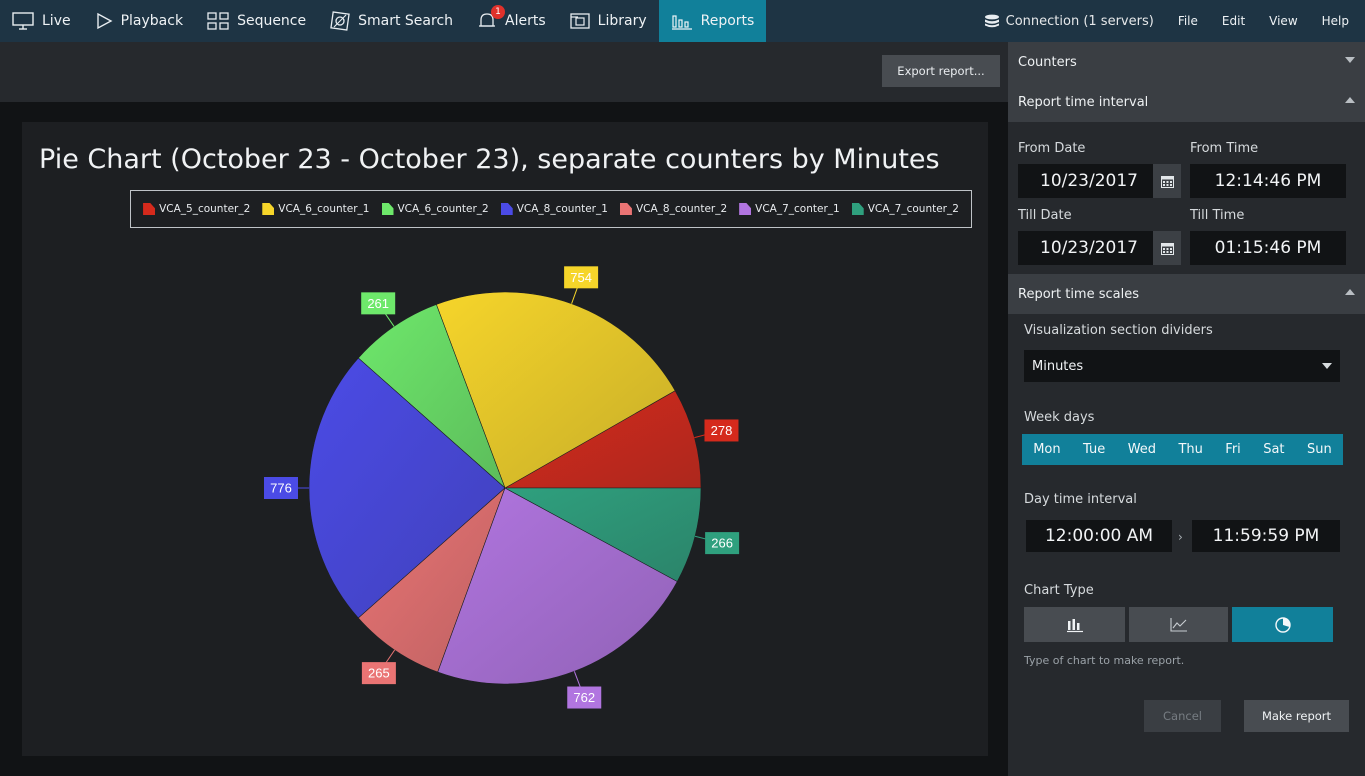  I want to click on till-time-field: 01:15:46 PM, so click(1268, 248).